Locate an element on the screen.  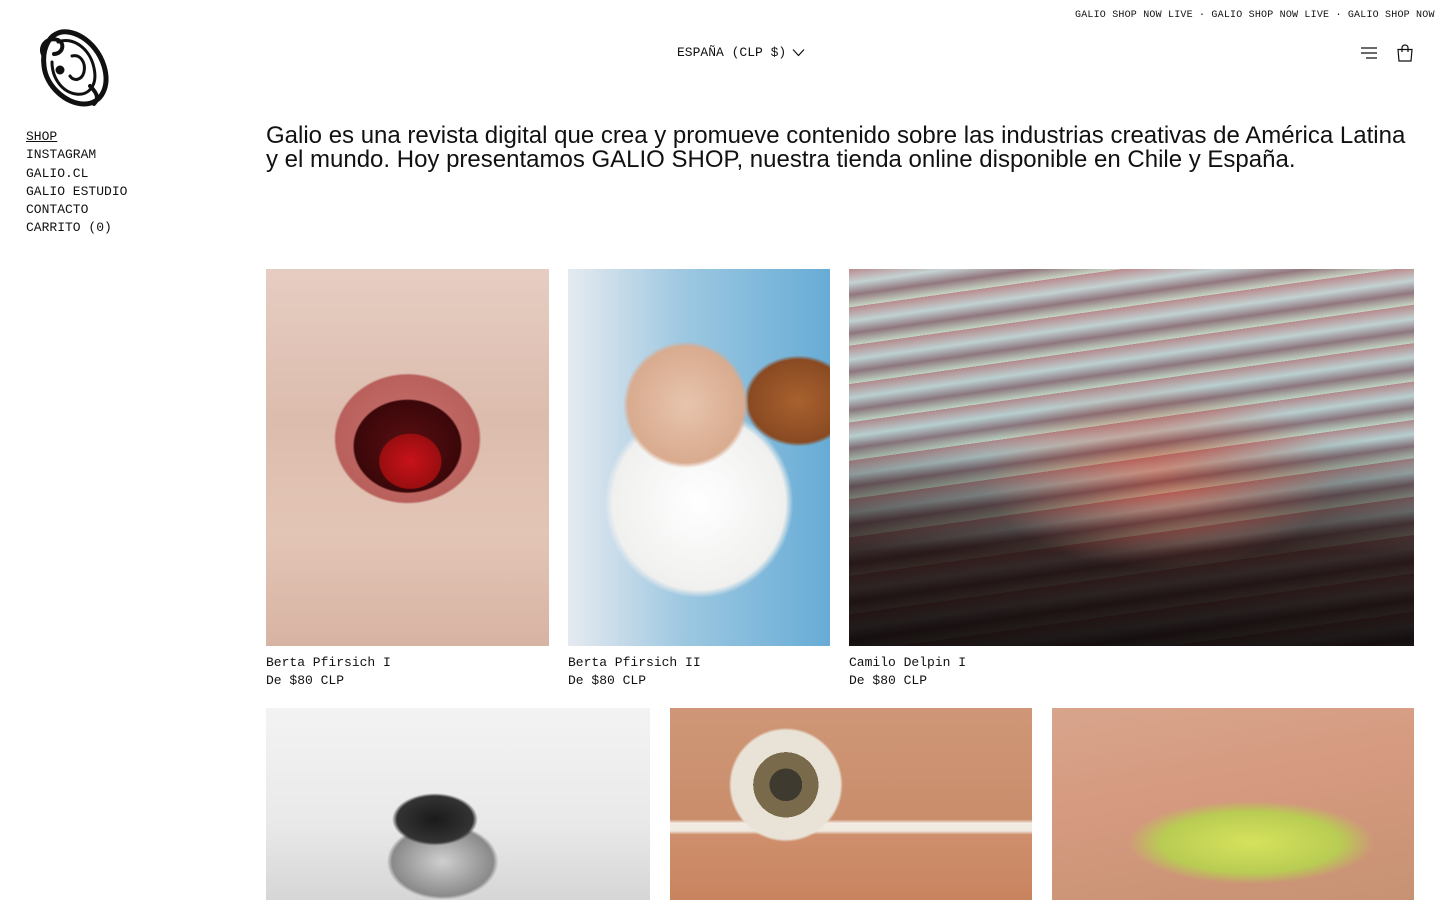
sidebar-item-galio-cl: GALIO.CL is located at coordinates (76, 174).